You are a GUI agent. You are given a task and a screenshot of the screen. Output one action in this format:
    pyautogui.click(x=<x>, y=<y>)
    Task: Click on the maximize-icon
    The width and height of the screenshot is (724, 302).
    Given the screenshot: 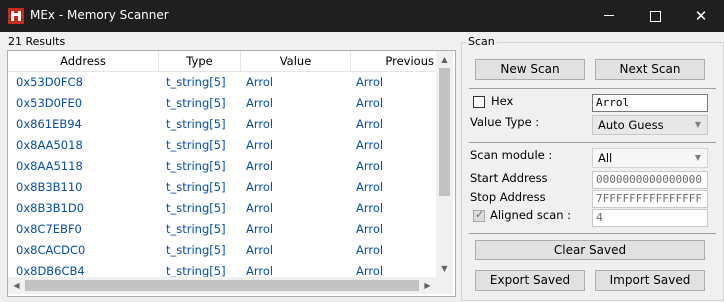 What is the action you would take?
    pyautogui.click(x=655, y=16)
    